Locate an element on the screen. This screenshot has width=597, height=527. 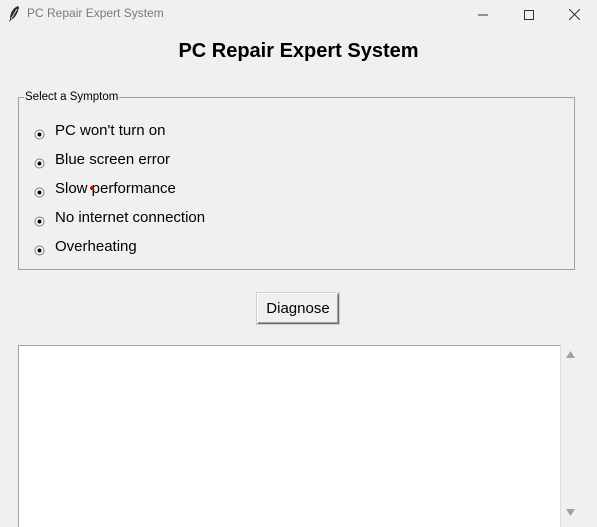
window-title: PC Repair Expert System is located at coordinates (95, 13).